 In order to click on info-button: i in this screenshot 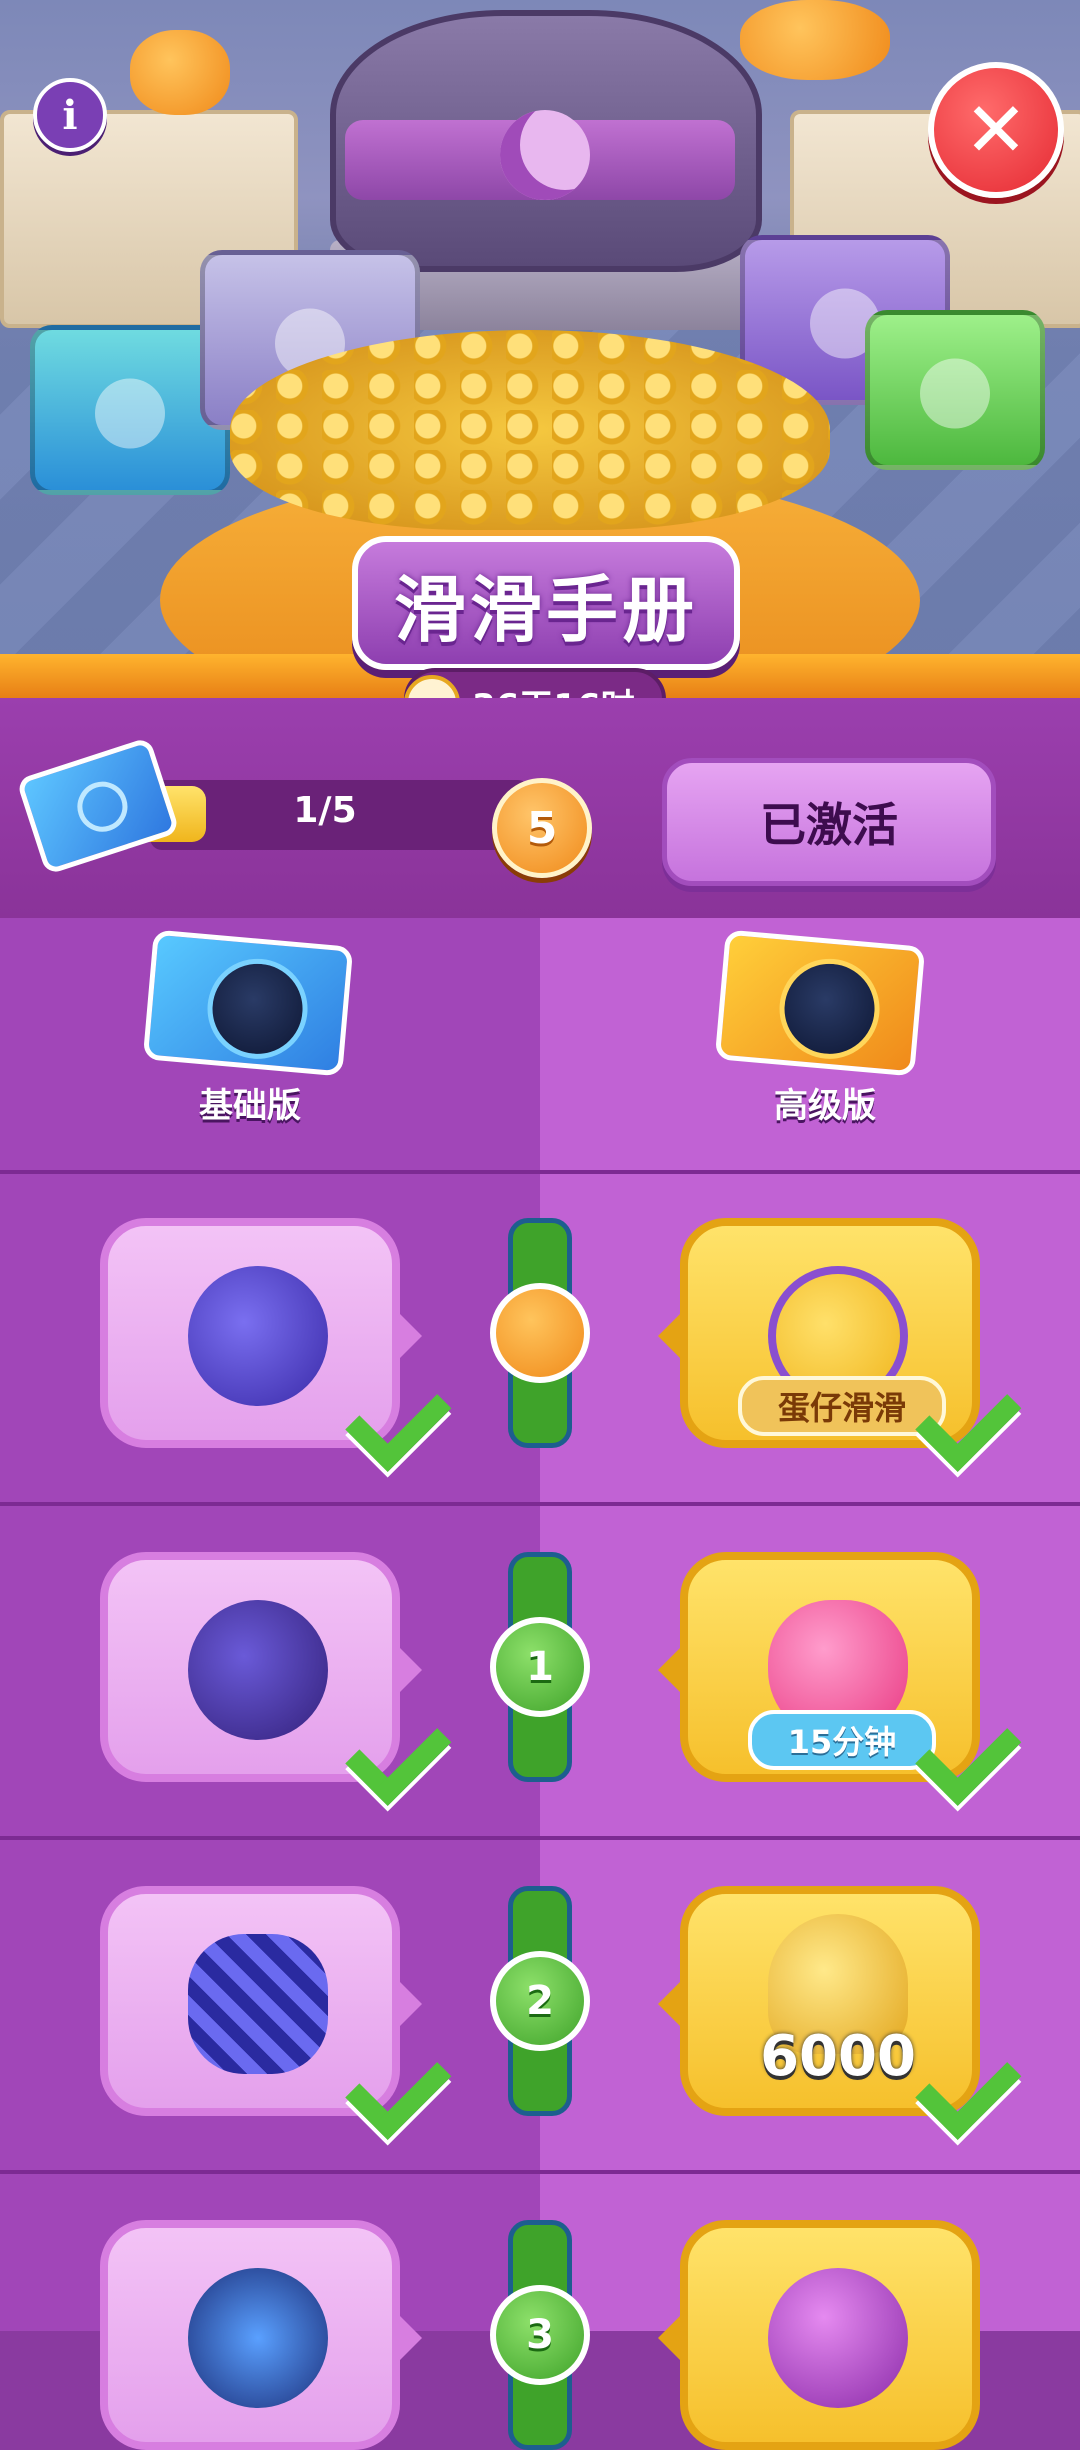, I will do `click(70, 115)`.